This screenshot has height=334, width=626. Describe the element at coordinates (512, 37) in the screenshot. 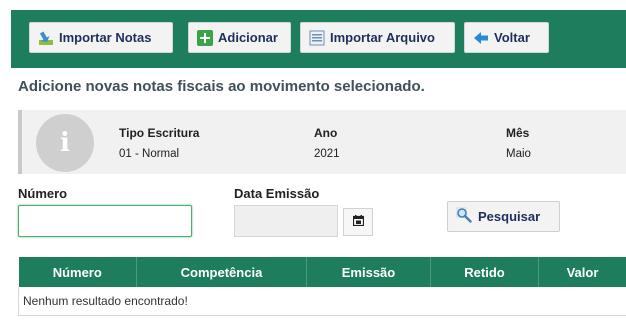

I see `back-label: Voltar` at that location.